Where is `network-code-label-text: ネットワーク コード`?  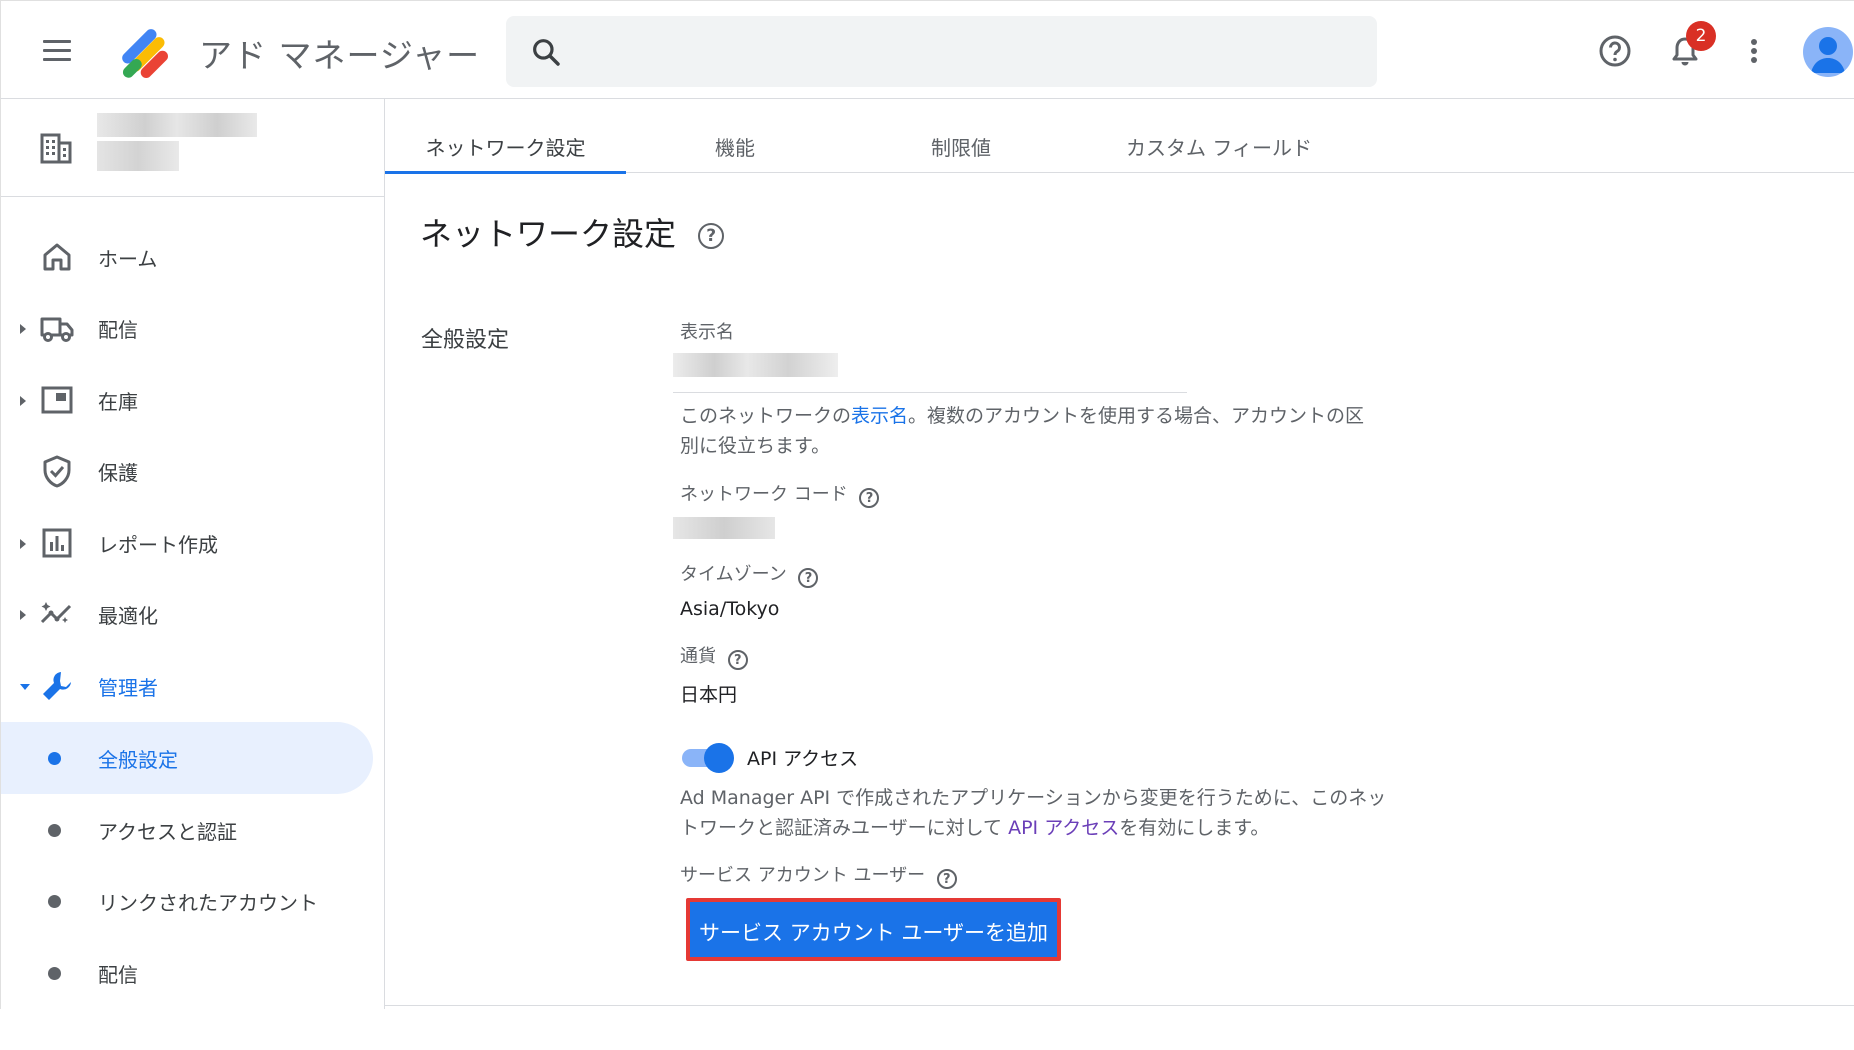
network-code-label-text: ネットワーク コード is located at coordinates (764, 494).